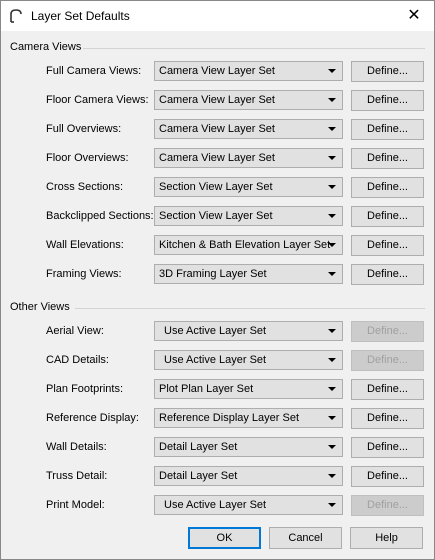 This screenshot has width=435, height=560. Describe the element at coordinates (75, 505) in the screenshot. I see `print-model-label: Print Model:` at that location.